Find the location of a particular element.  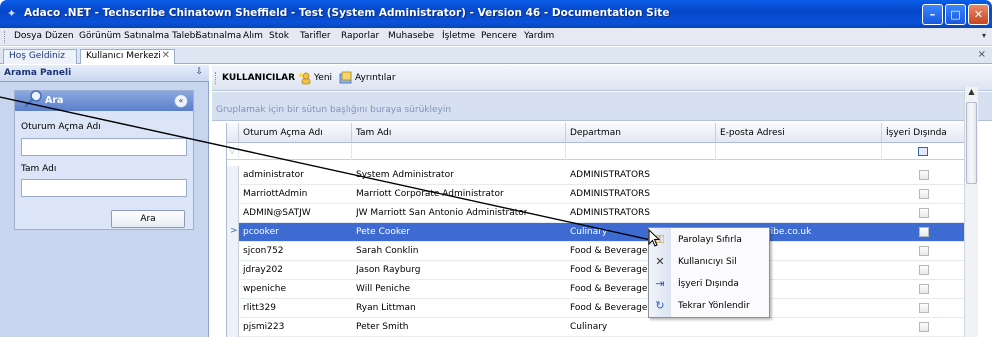

filter-checkbox is located at coordinates (923, 151).